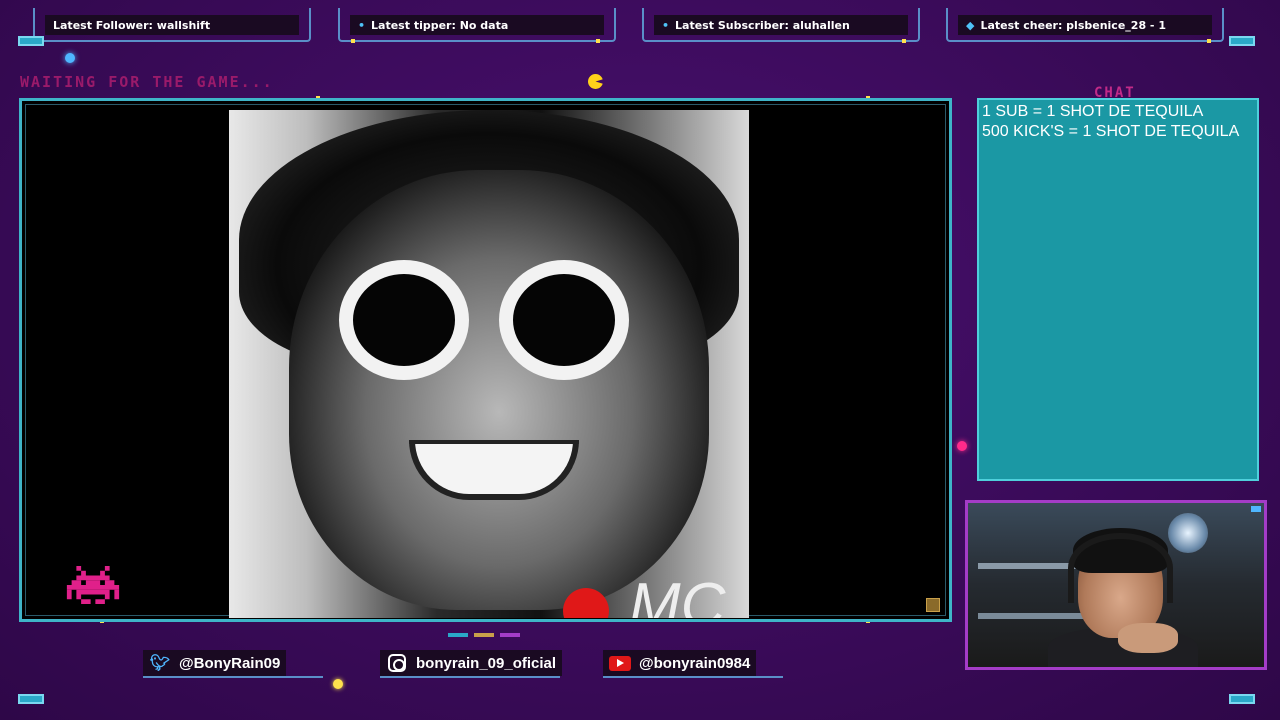 This screenshot has width=1280, height=720. I want to click on instagram-icon, so click(397, 663).